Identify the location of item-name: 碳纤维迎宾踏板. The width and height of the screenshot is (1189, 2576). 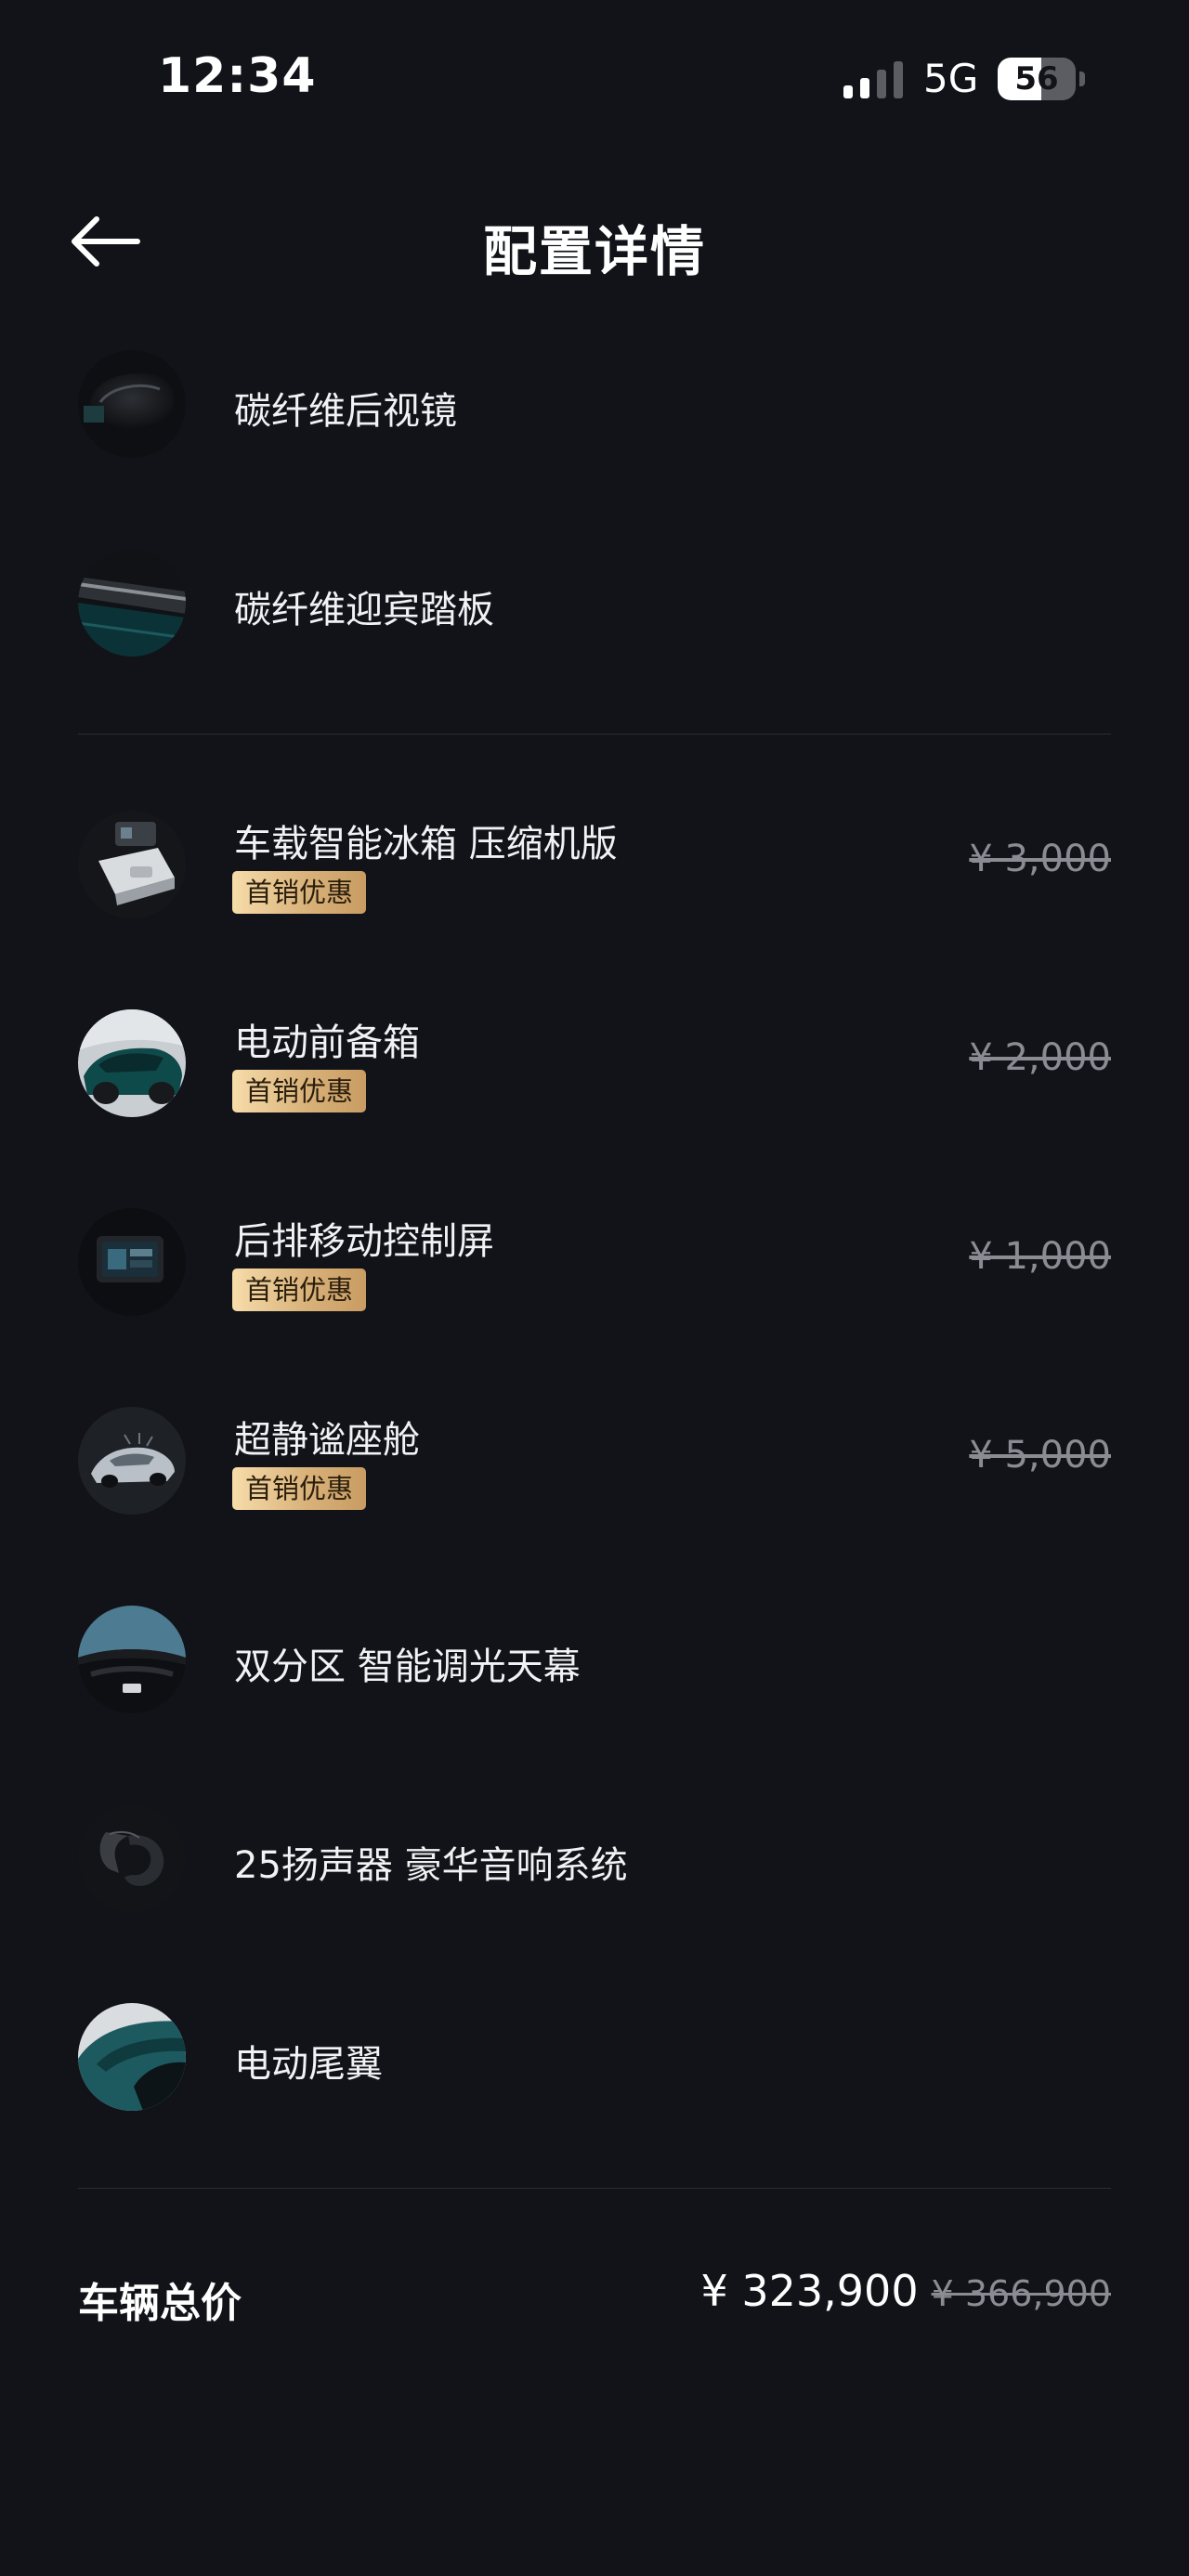
(364, 610).